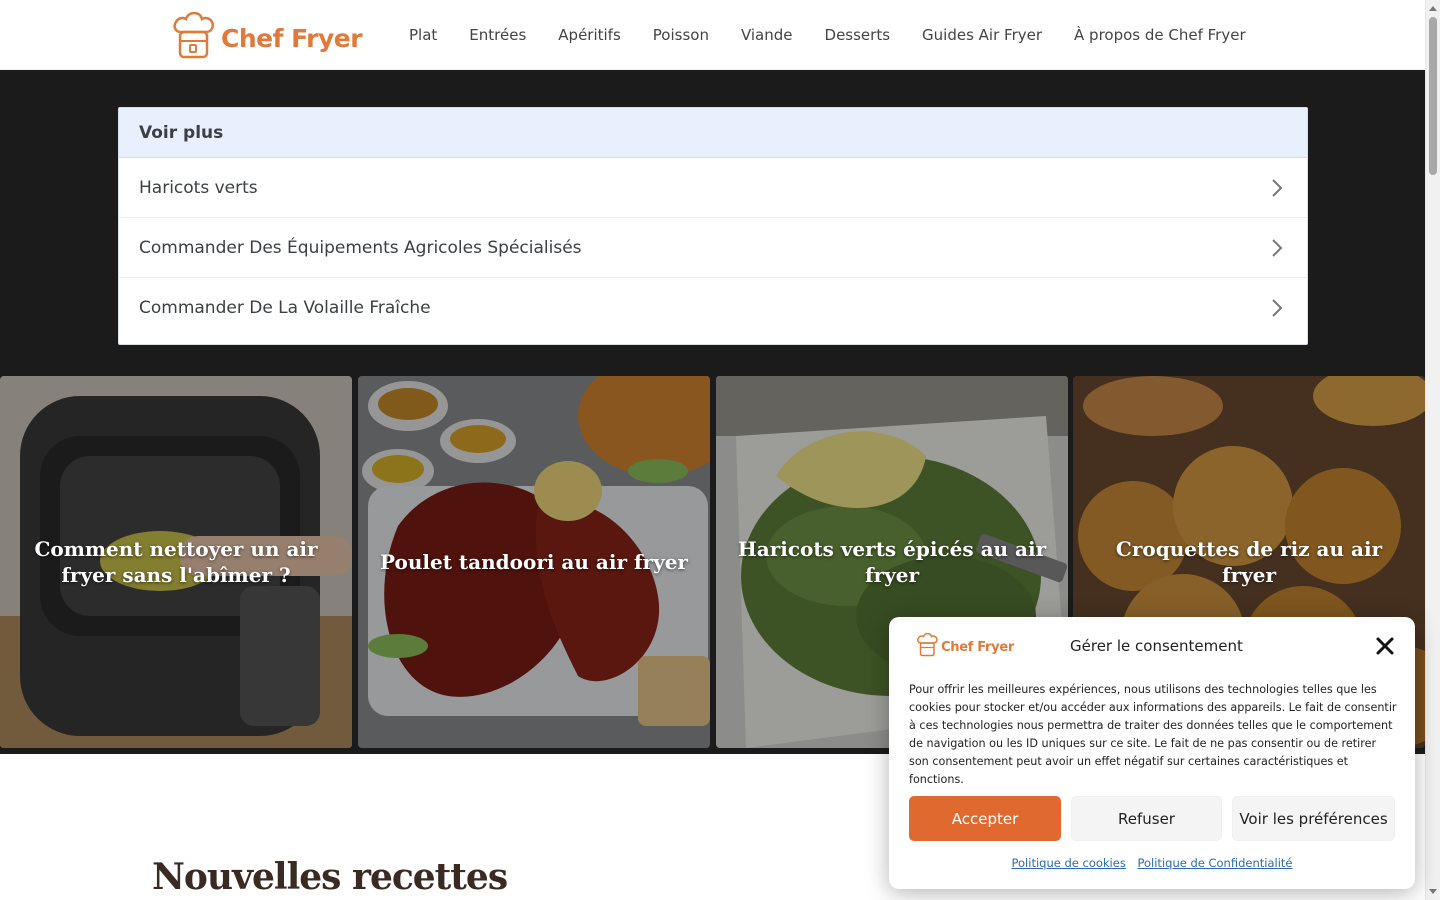  Describe the element at coordinates (330, 877) in the screenshot. I see `section-title: Nouvelles recettes` at that location.